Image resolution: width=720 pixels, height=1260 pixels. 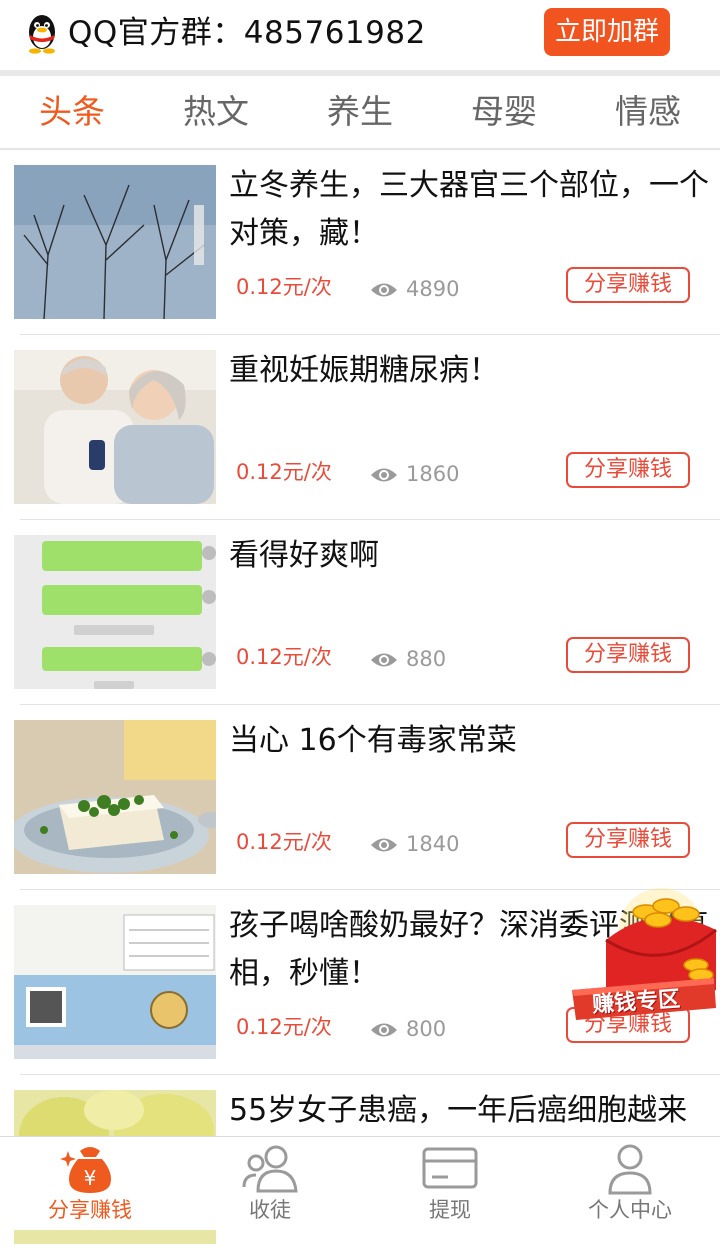 I want to click on join-group-button: 立即加群, so click(x=607, y=32).